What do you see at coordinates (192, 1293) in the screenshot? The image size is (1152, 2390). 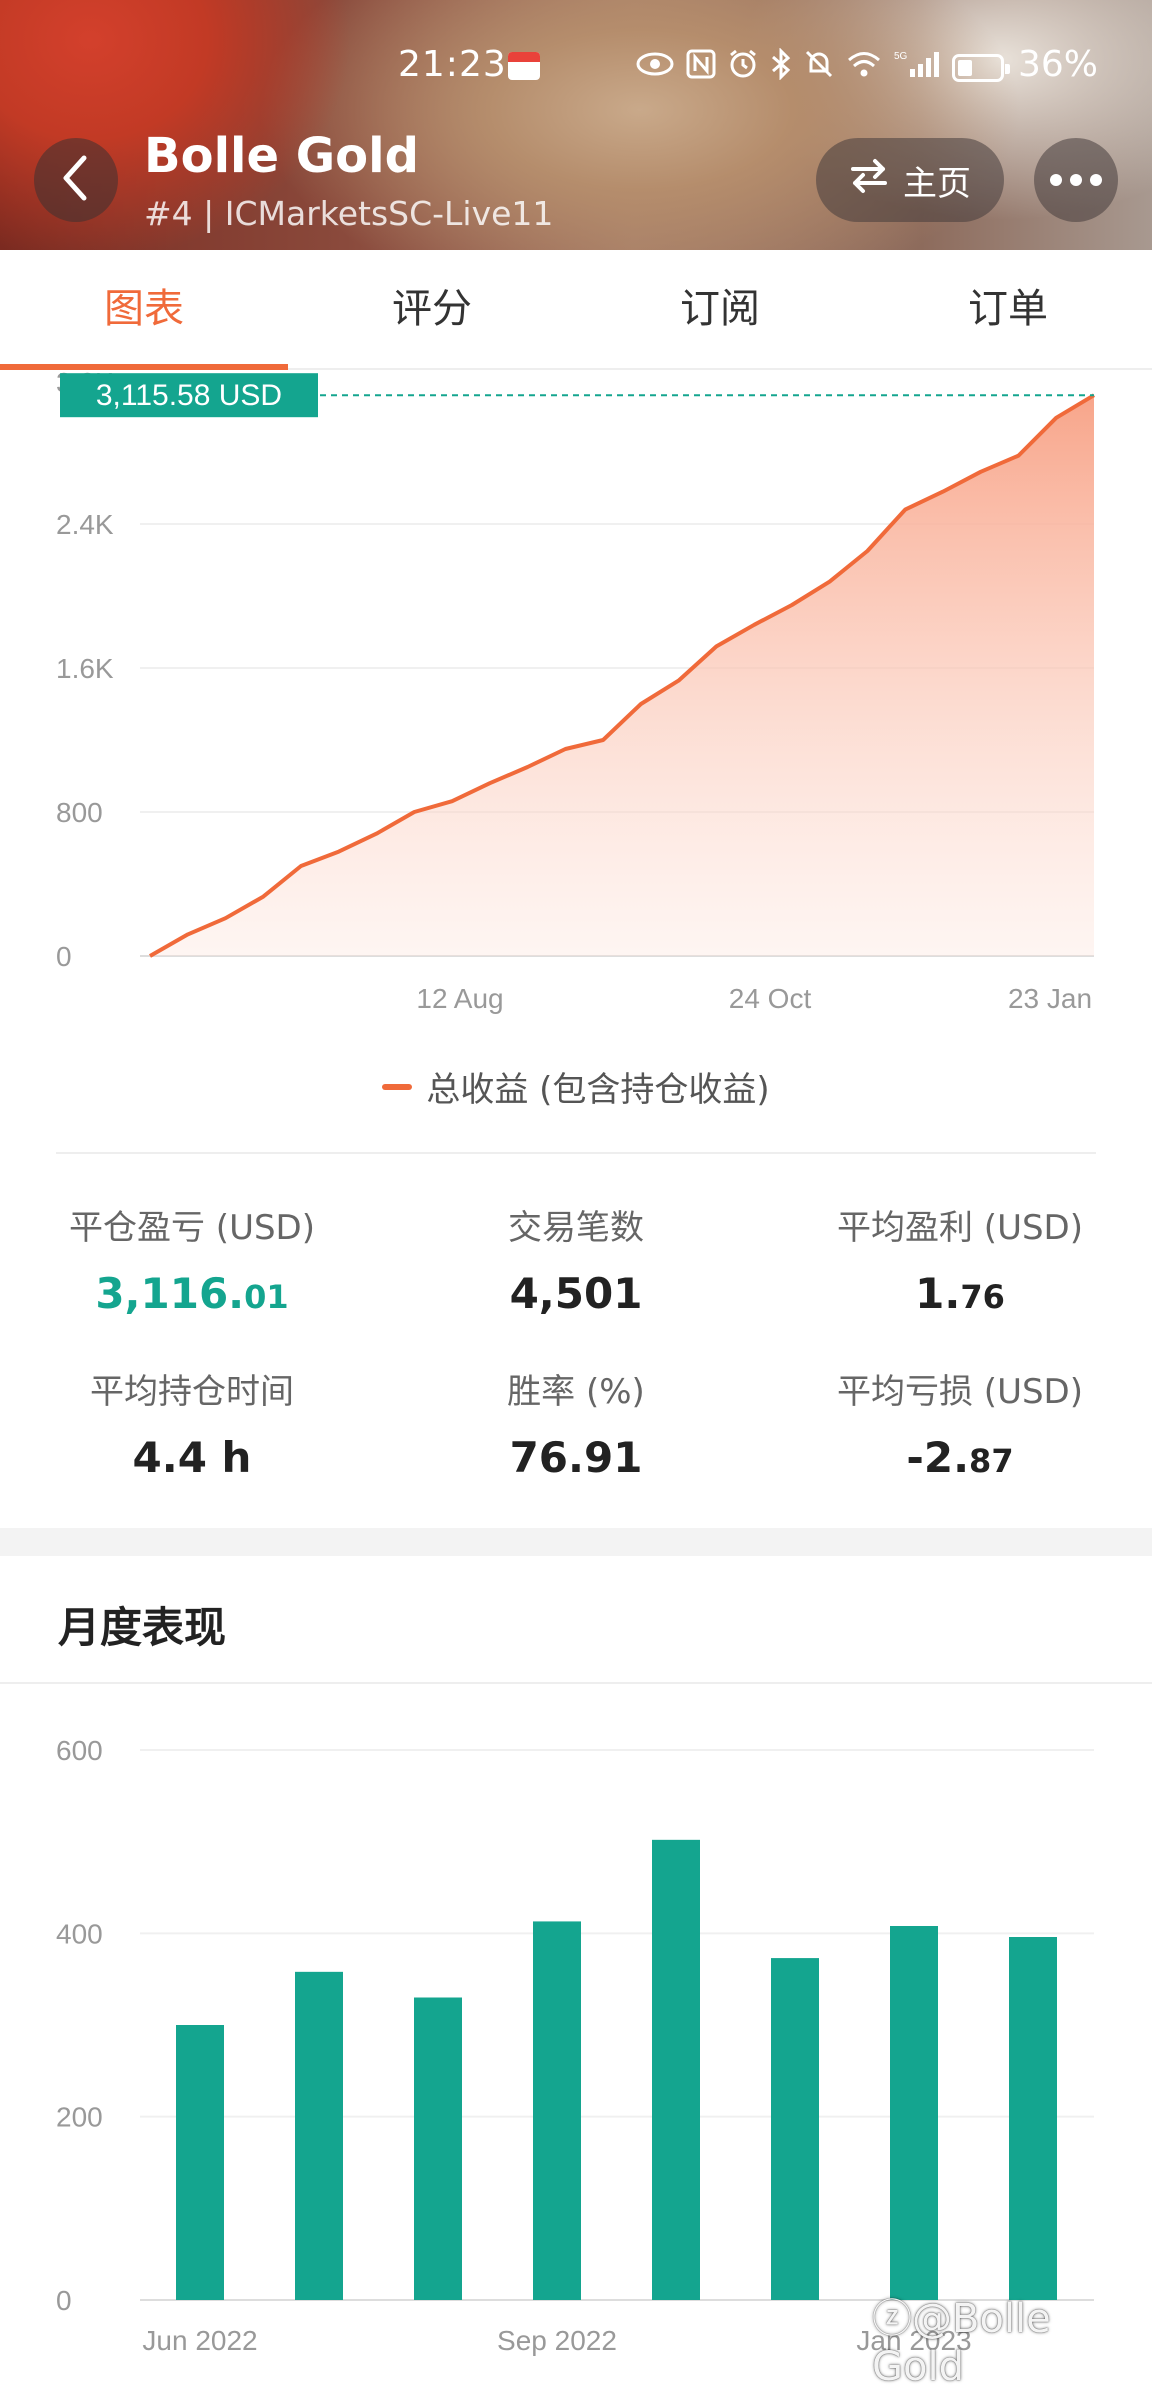 I see `stat-value: 3,116.01` at bounding box center [192, 1293].